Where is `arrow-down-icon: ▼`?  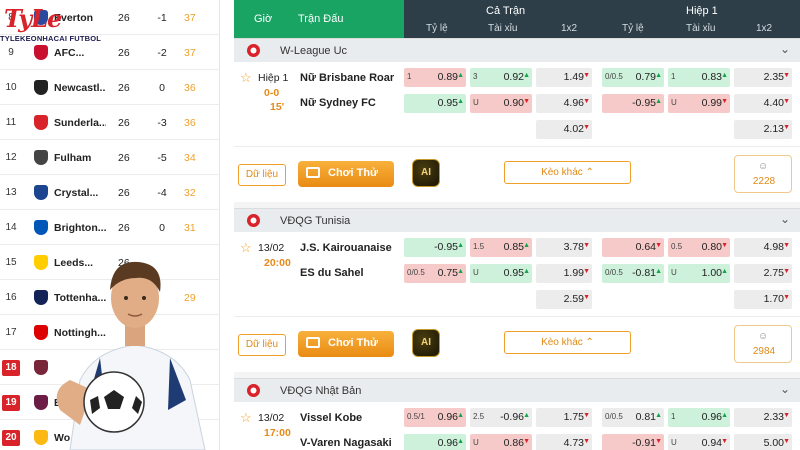 arrow-down-icon: ▼ is located at coordinates (586, 75).